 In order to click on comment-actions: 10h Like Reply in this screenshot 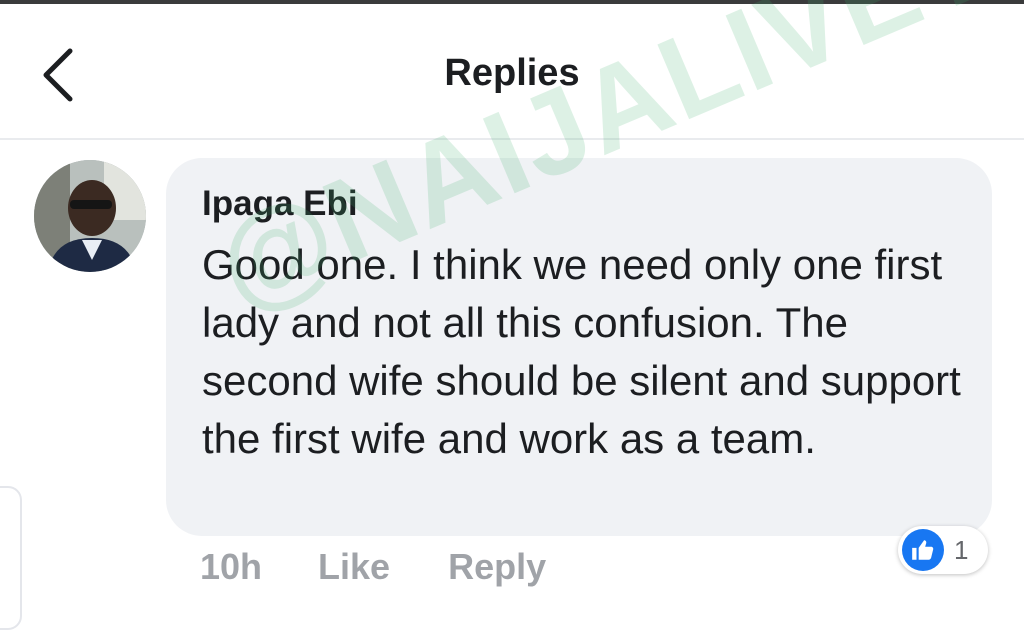, I will do `click(373, 567)`.